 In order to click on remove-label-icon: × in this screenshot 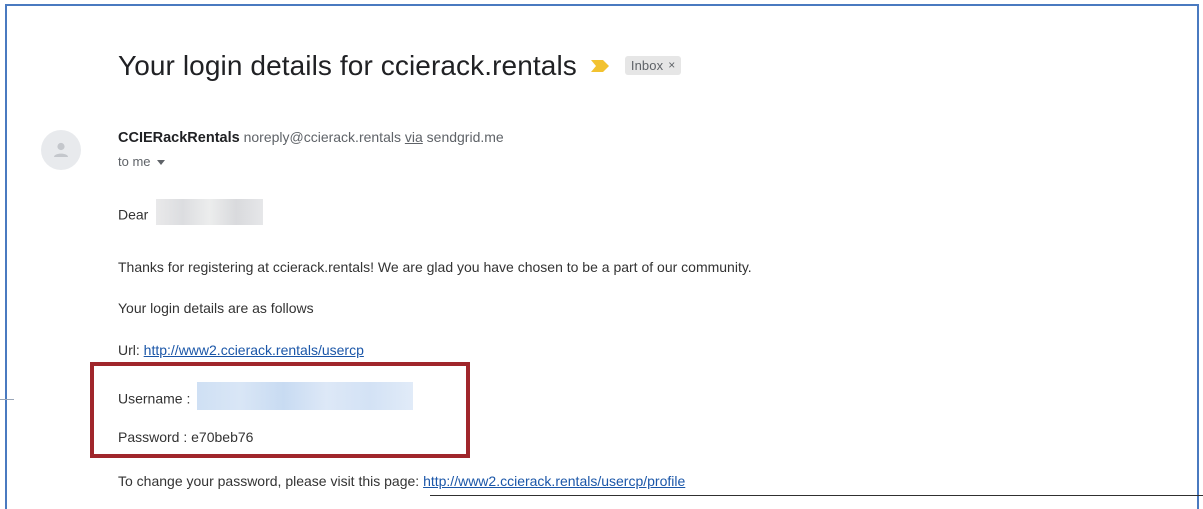, I will do `click(671, 65)`.